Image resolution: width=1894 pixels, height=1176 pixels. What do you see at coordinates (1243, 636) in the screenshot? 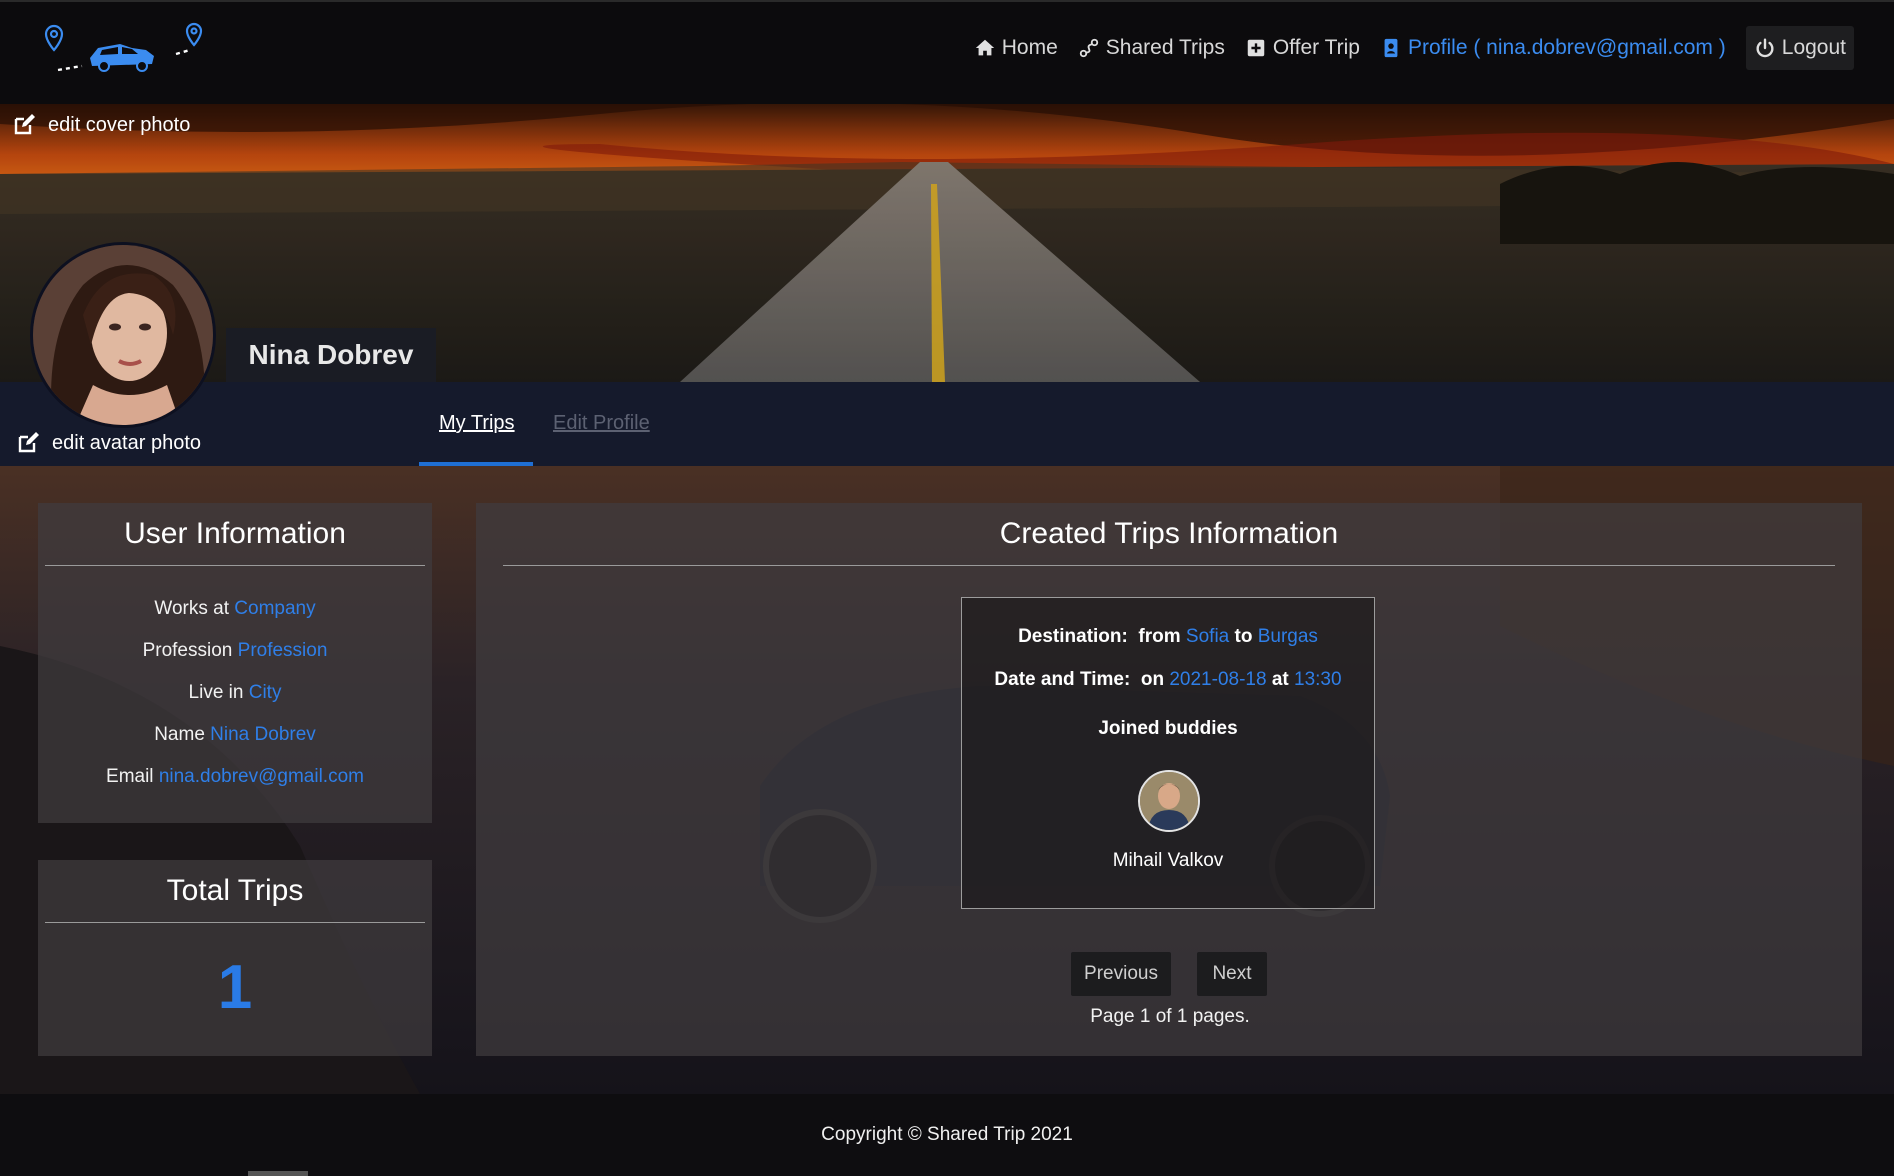
I see `to-word: to` at bounding box center [1243, 636].